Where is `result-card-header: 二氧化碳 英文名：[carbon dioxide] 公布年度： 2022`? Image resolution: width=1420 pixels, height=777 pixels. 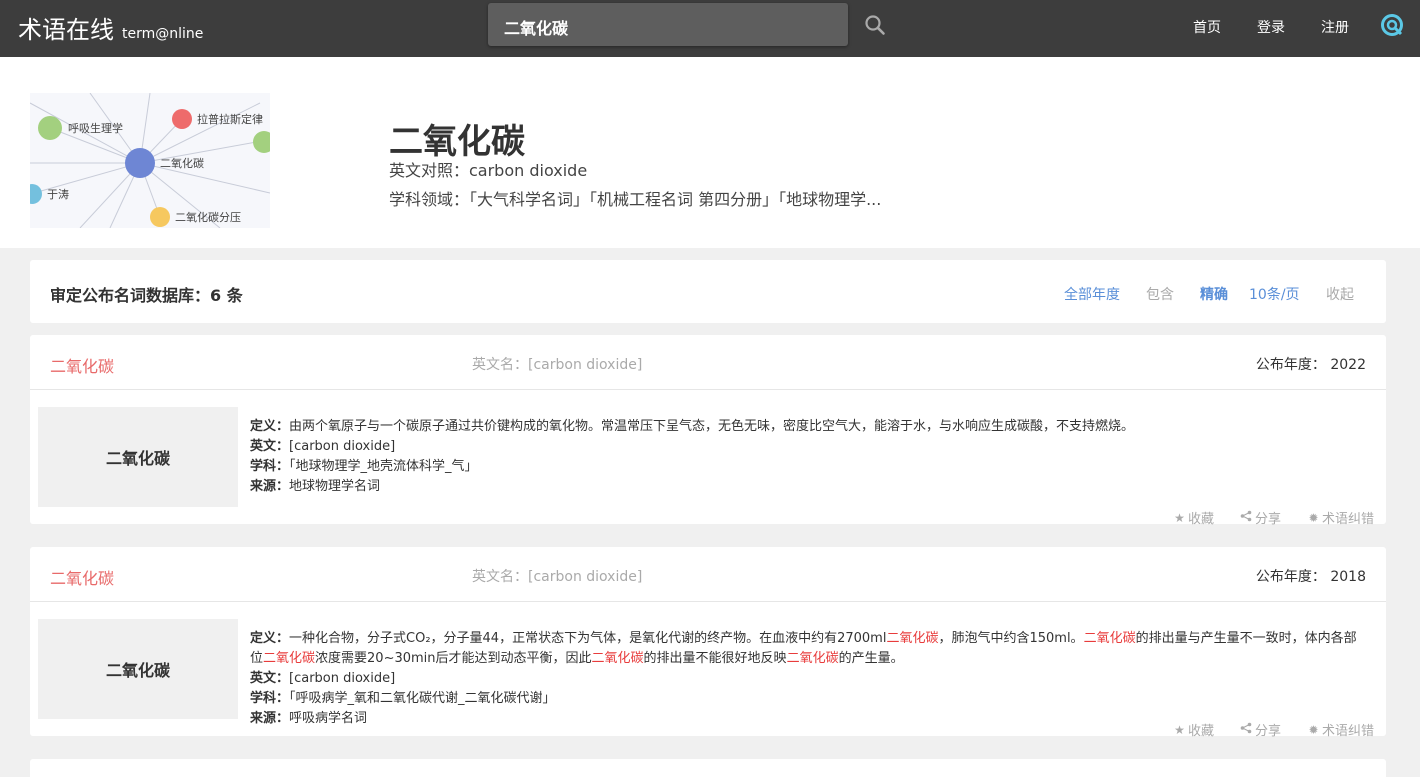 result-card-header: 二氧化碳 英文名：[carbon dioxide] 公布年度： 2022 is located at coordinates (708, 362).